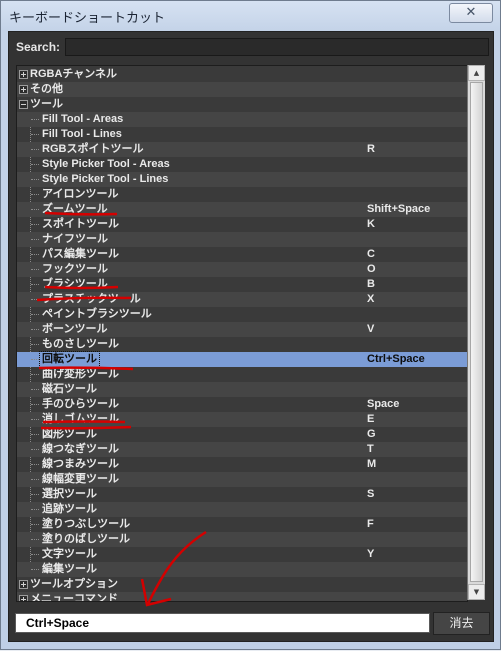  What do you see at coordinates (242, 374) in the screenshot?
I see `tree-item: 曲げ変形ツール` at bounding box center [242, 374].